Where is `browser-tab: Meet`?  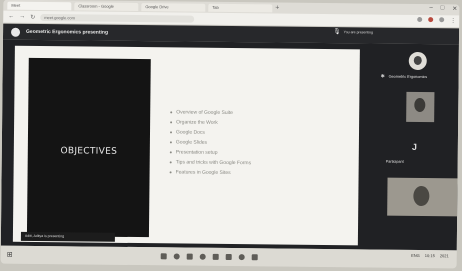
browser-tab: Meet is located at coordinates (39, 5).